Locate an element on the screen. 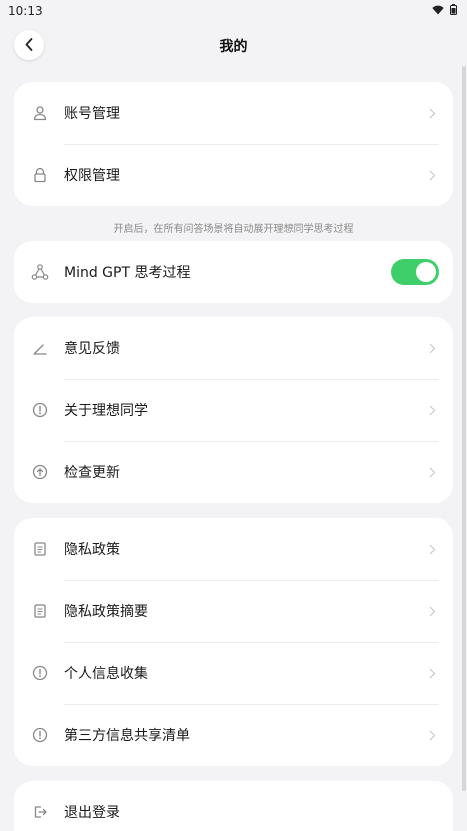 This screenshot has width=467, height=831. status-icons is located at coordinates (444, 11).